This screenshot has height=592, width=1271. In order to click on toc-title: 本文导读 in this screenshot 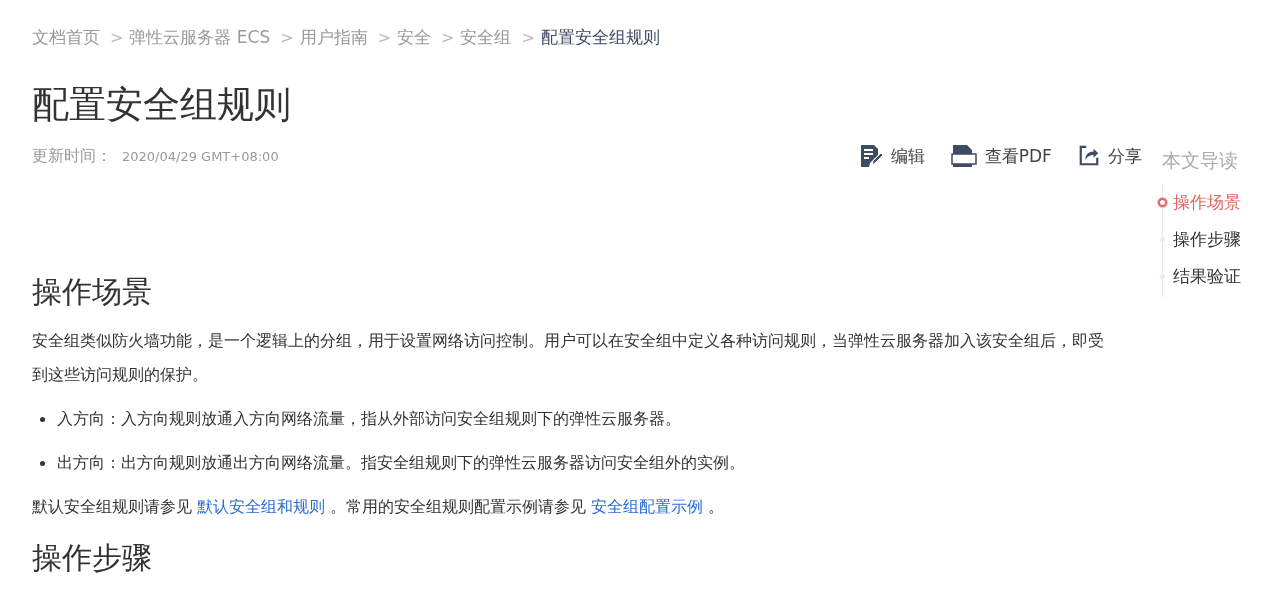, I will do `click(1200, 160)`.